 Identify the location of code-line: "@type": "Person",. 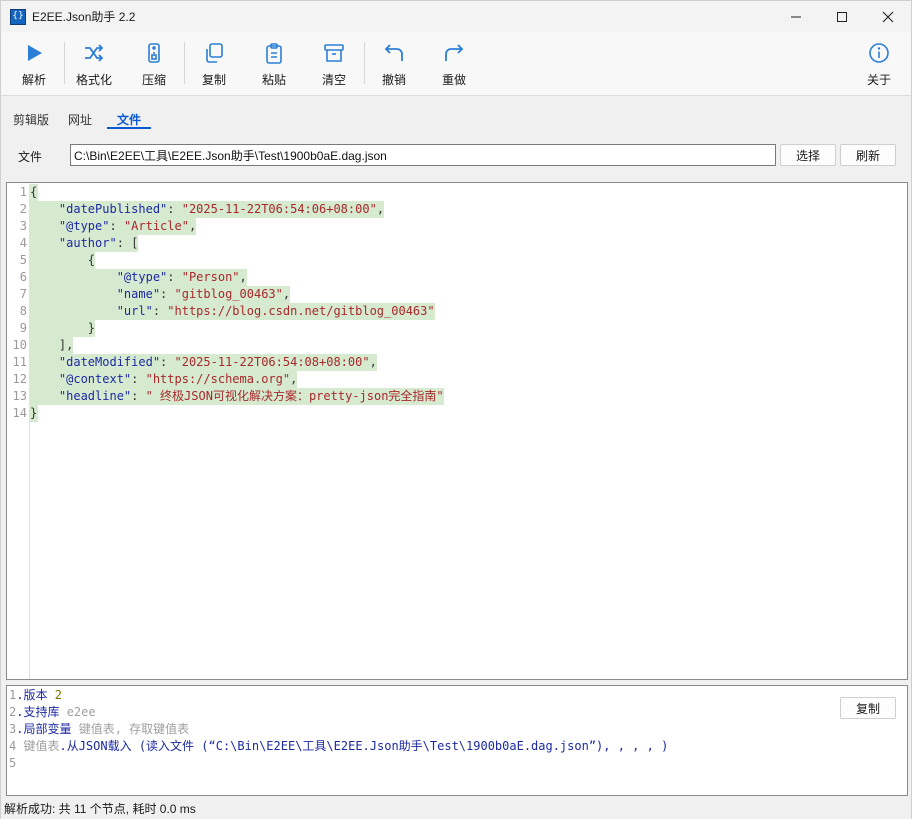
(138, 277).